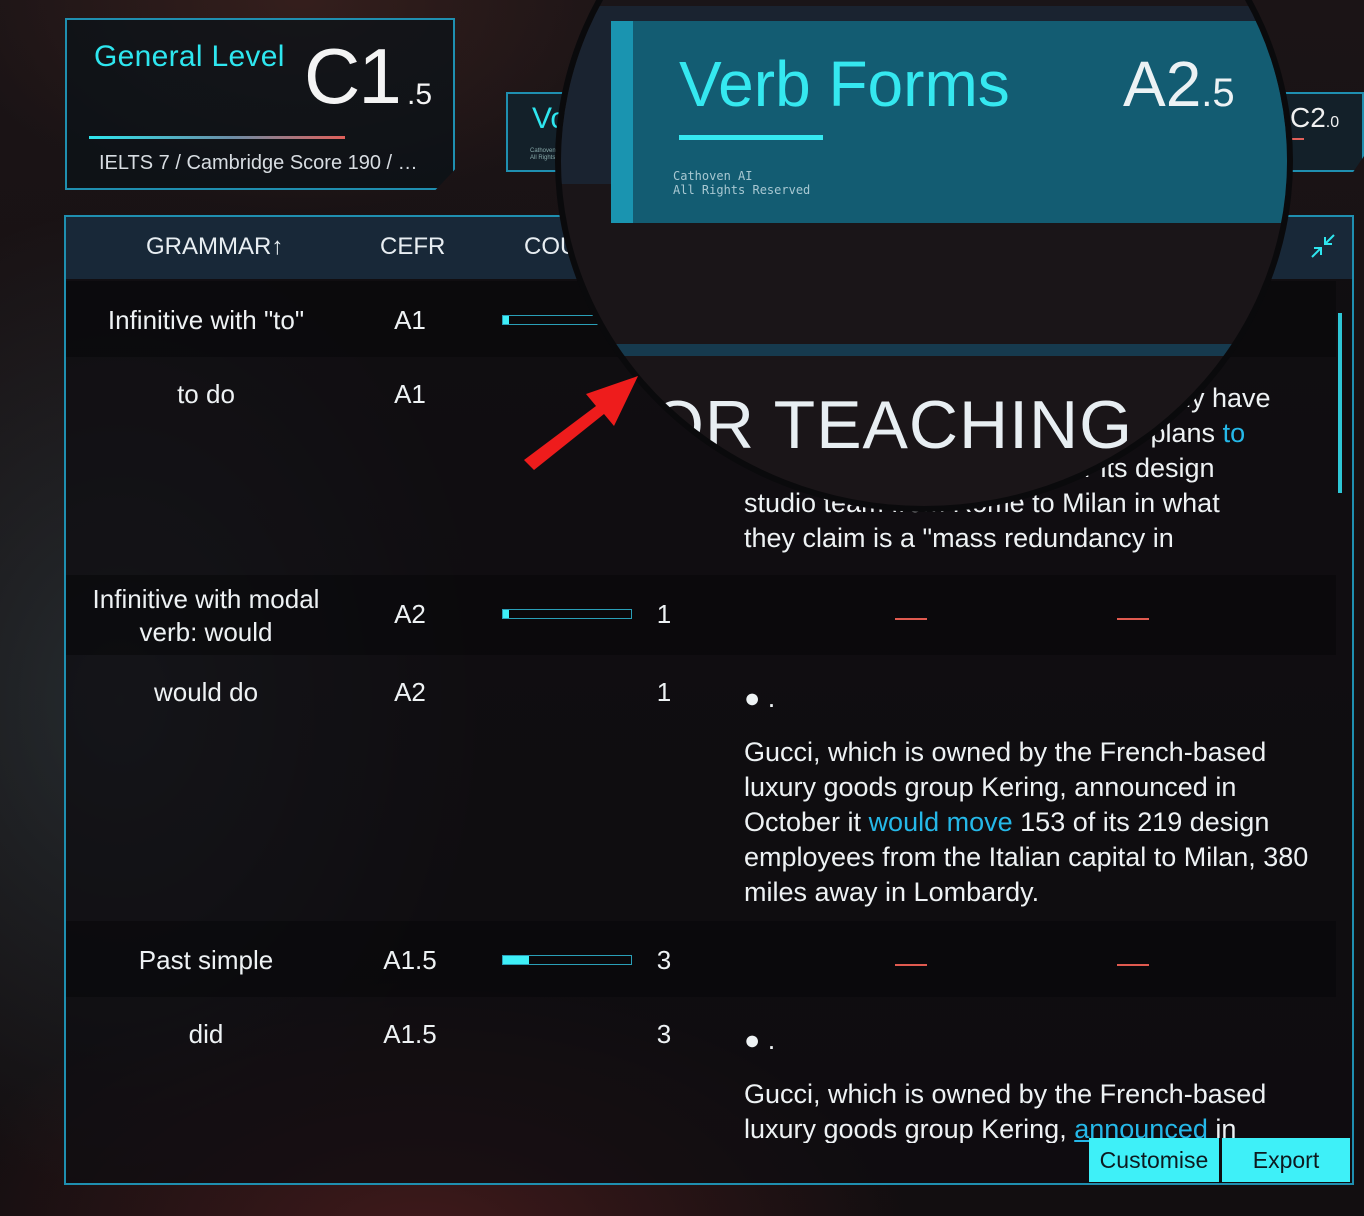  What do you see at coordinates (1179, 84) in the screenshot?
I see `verb-forms-level: A2.5` at bounding box center [1179, 84].